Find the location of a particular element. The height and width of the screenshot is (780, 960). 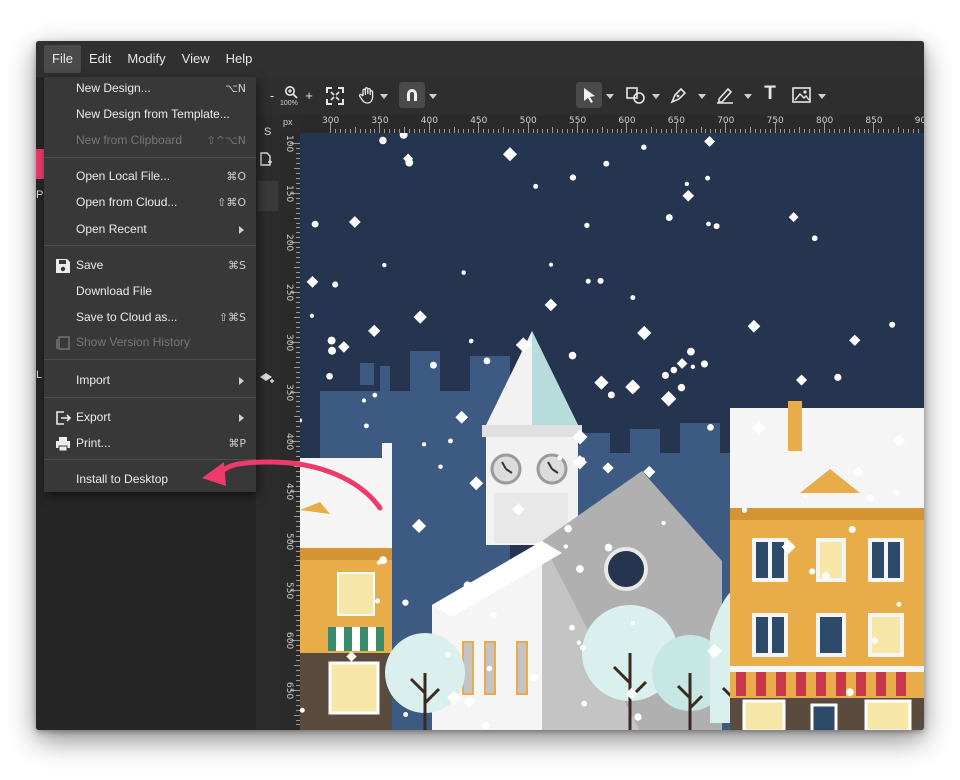

image-icon is located at coordinates (802, 95).